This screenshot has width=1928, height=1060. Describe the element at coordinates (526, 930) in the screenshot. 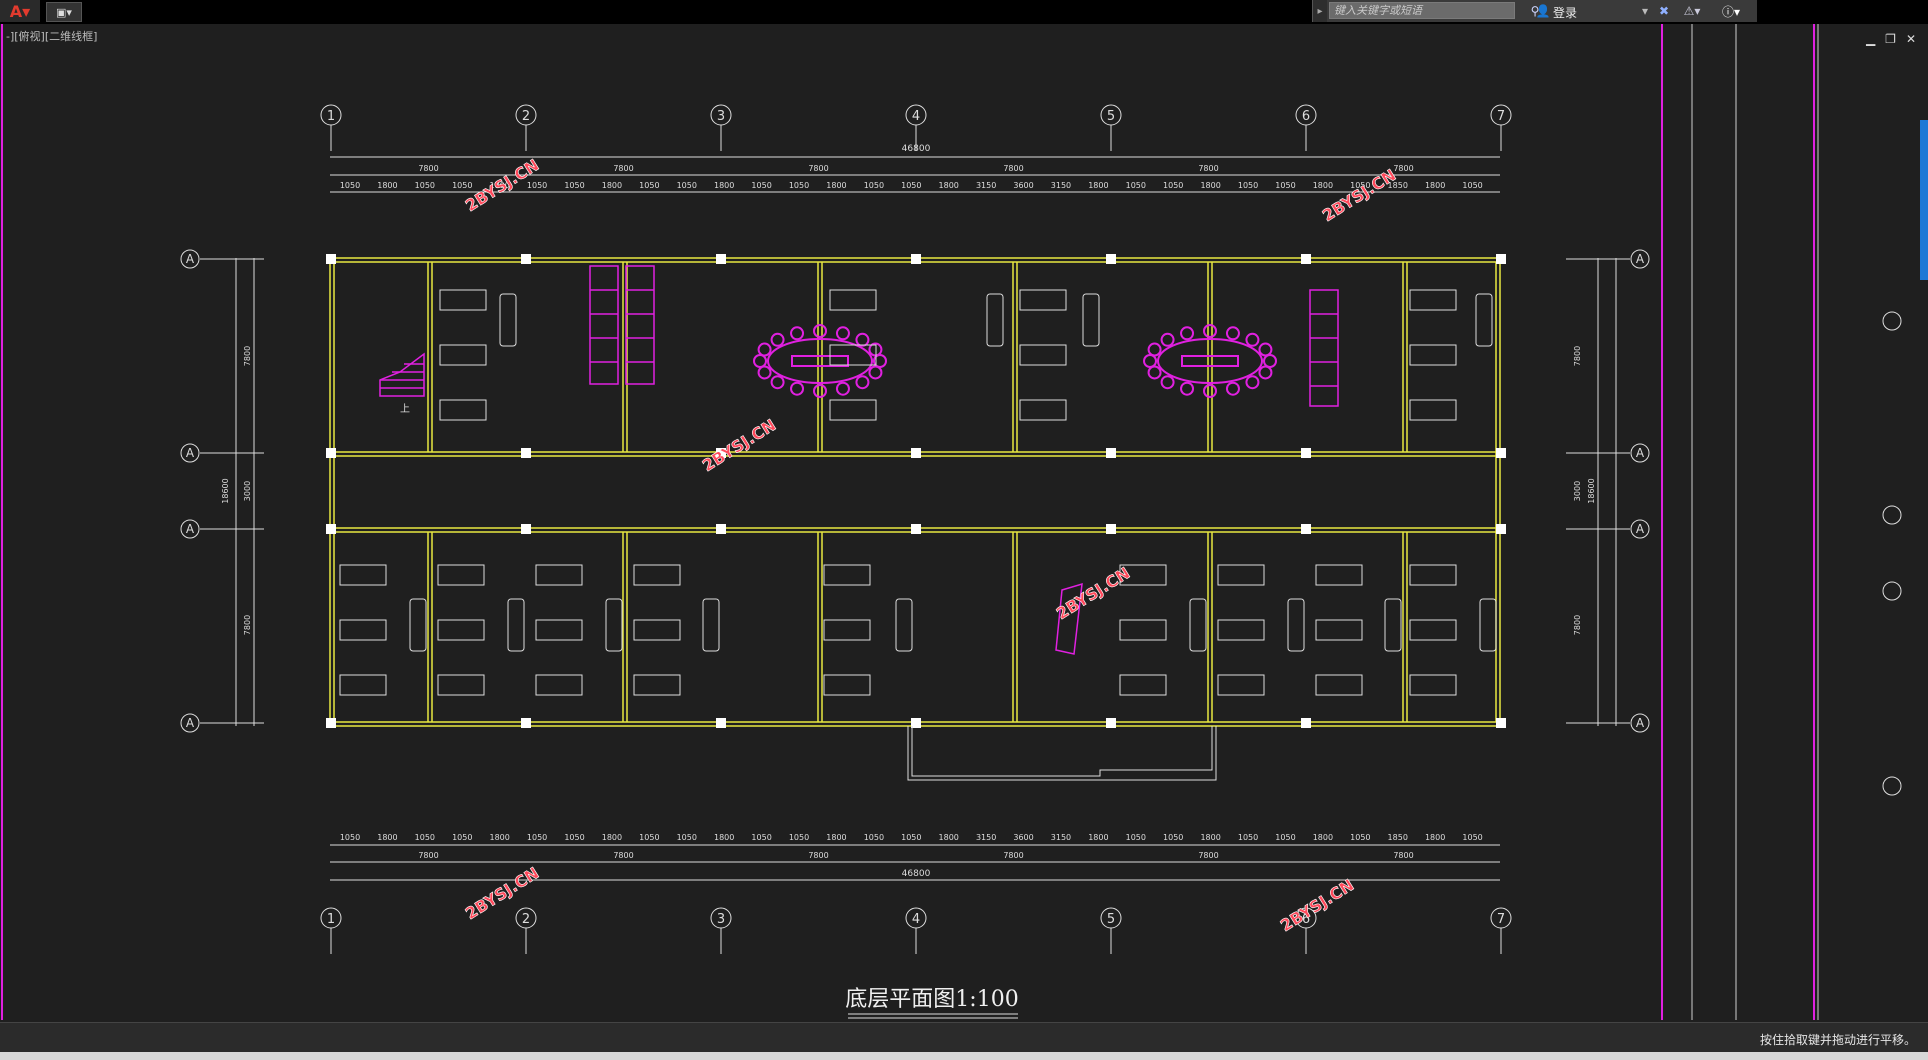

I see `grid-bubble-col-2: 2` at that location.